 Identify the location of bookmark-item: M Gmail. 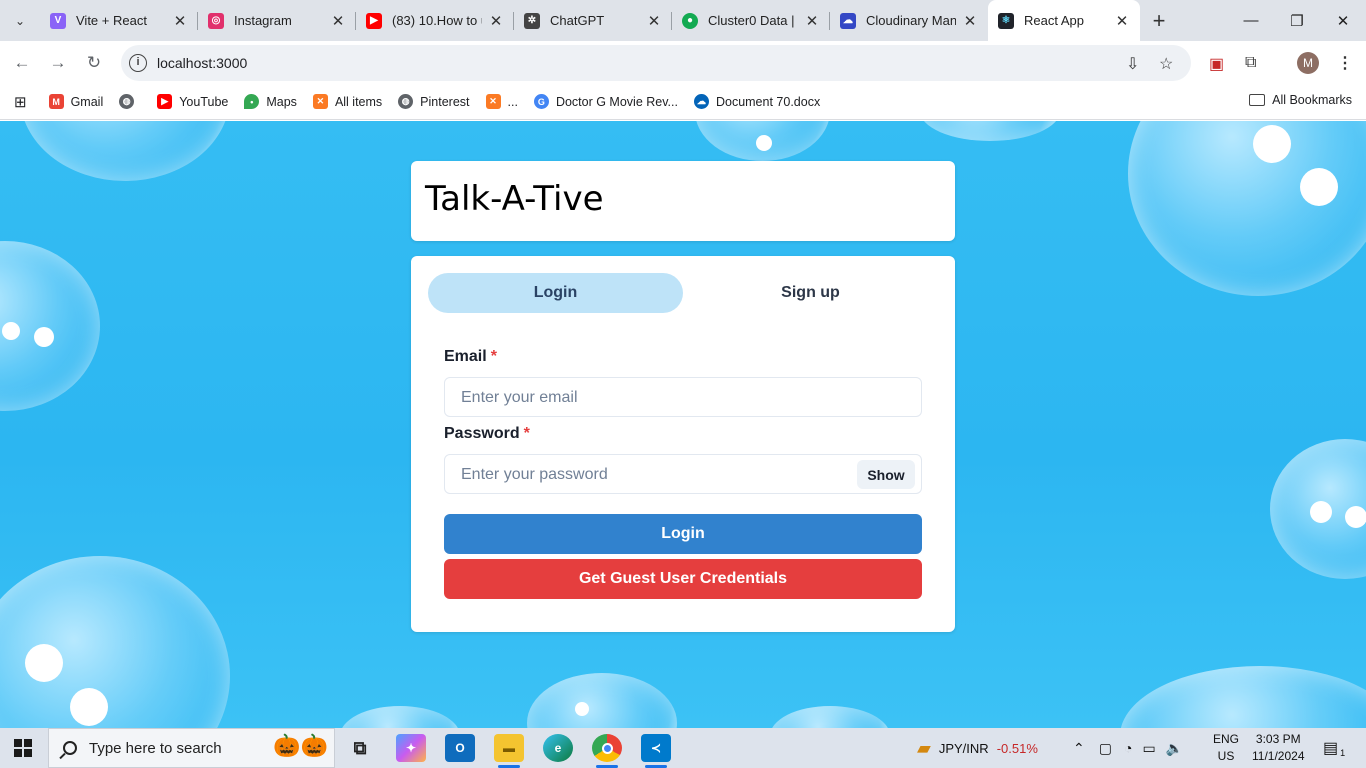
(75, 101).